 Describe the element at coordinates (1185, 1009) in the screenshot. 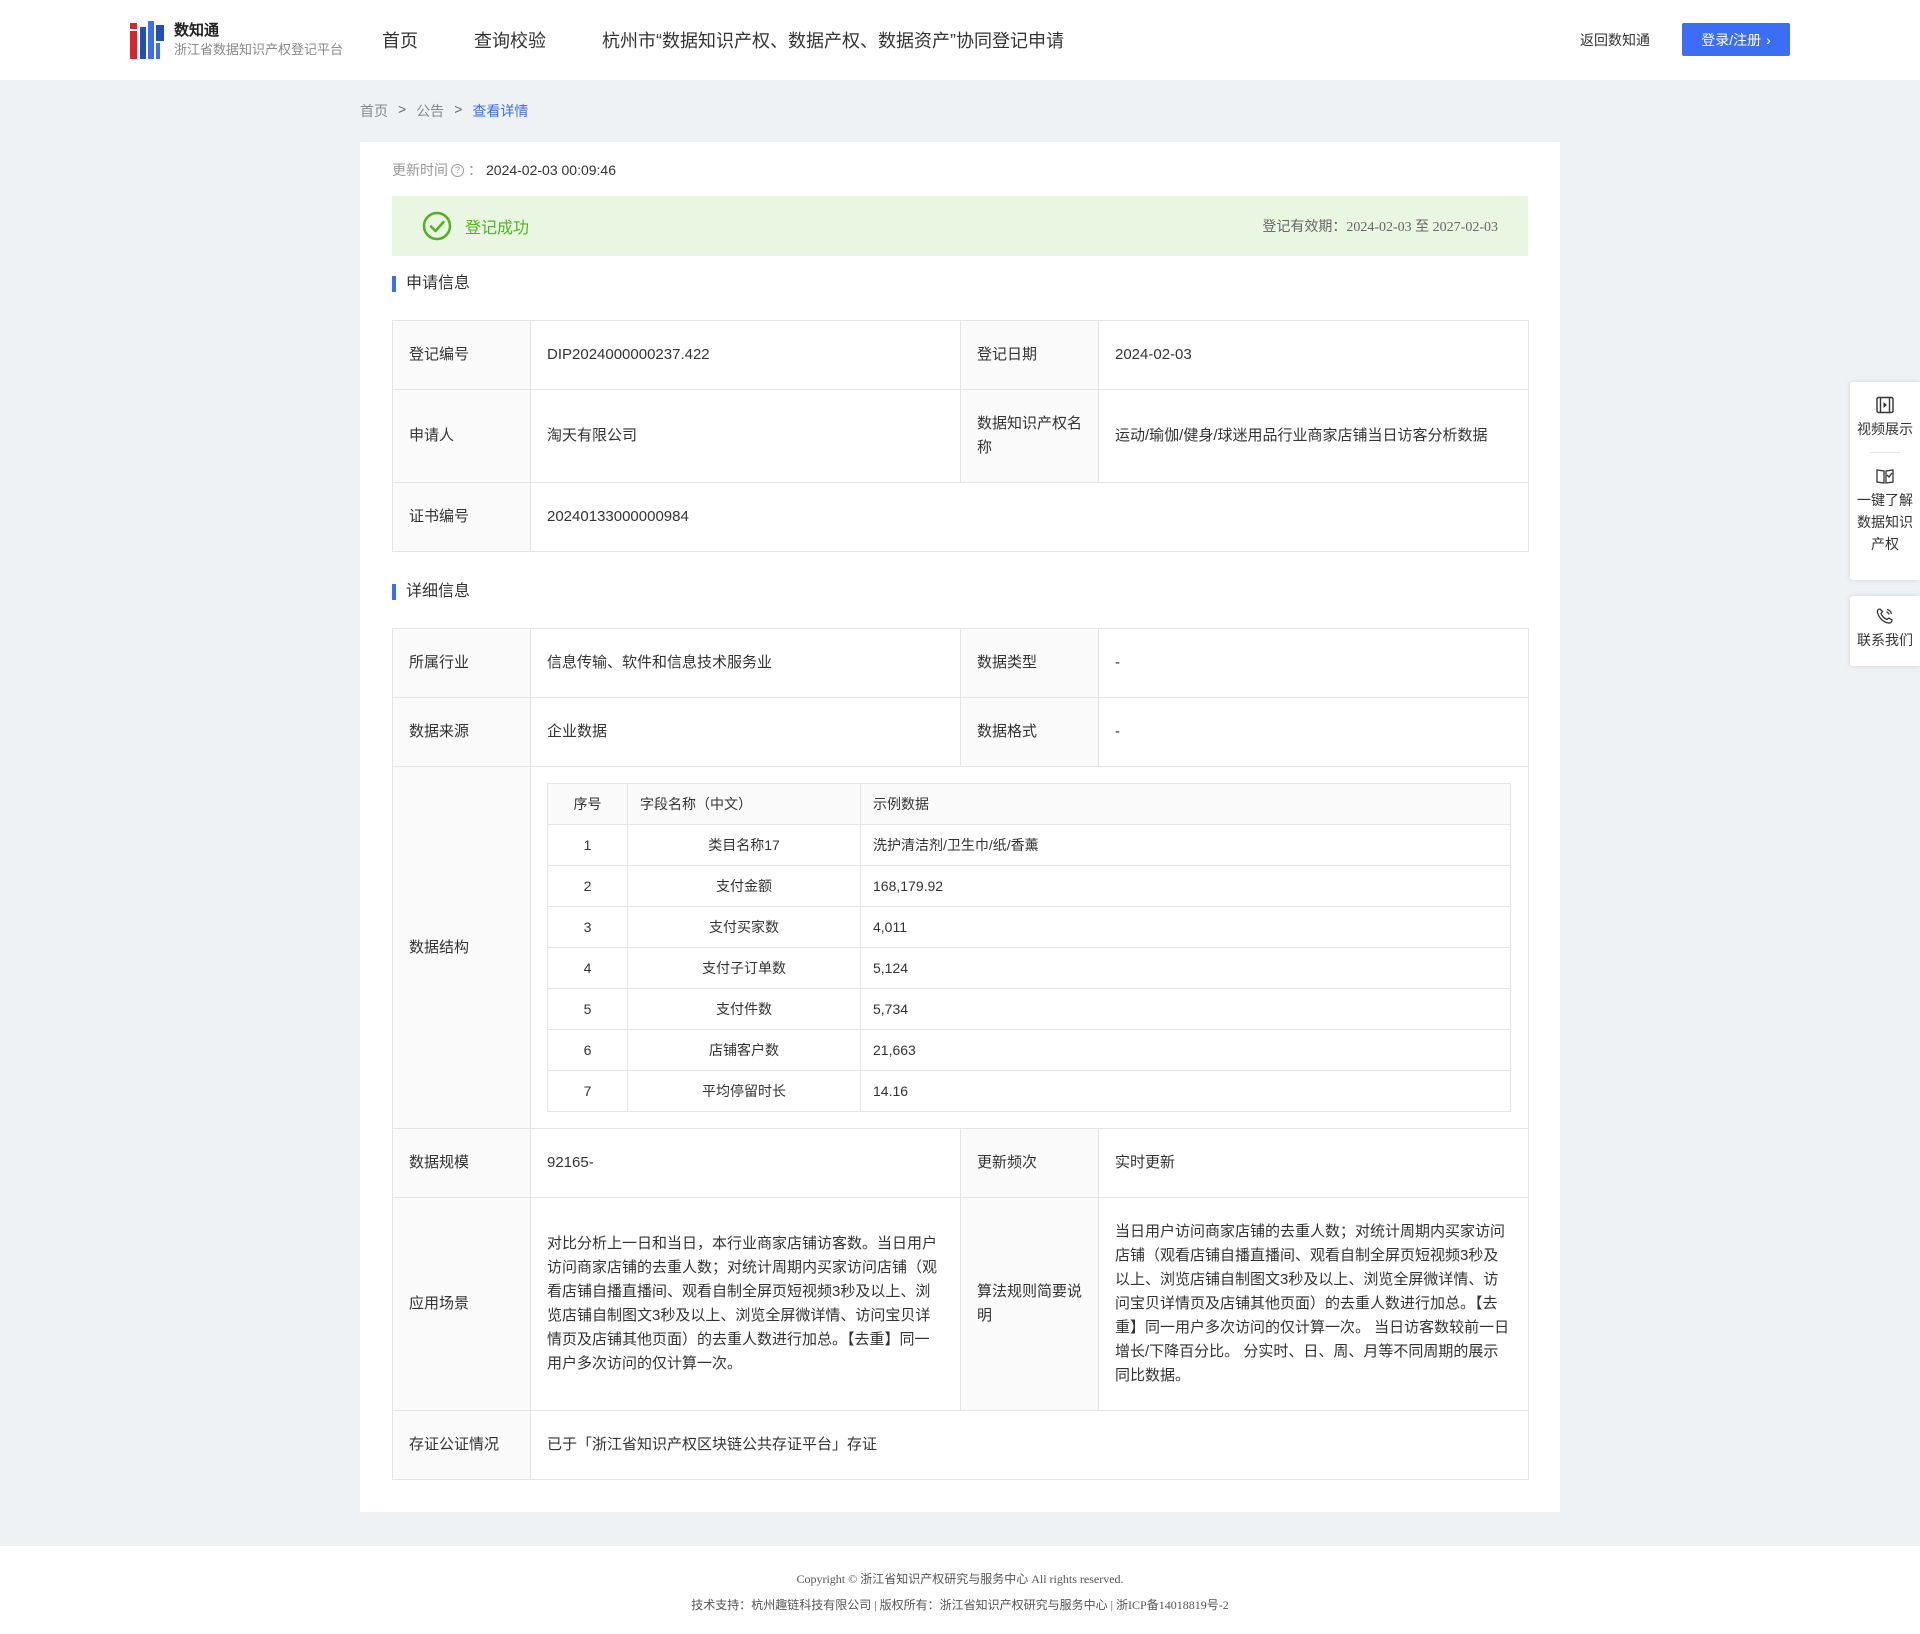

I see `field-sample: 5,734` at that location.